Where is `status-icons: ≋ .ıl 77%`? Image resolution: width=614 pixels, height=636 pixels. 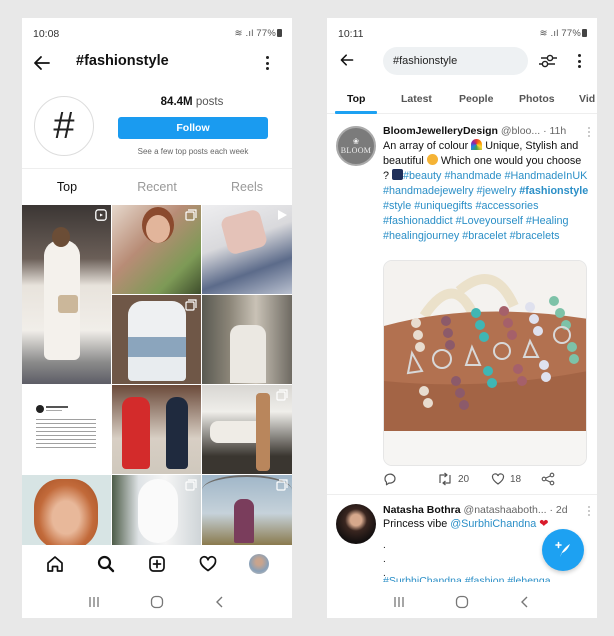
status-icons: ≋ .ıl 77% is located at coordinates (563, 33).